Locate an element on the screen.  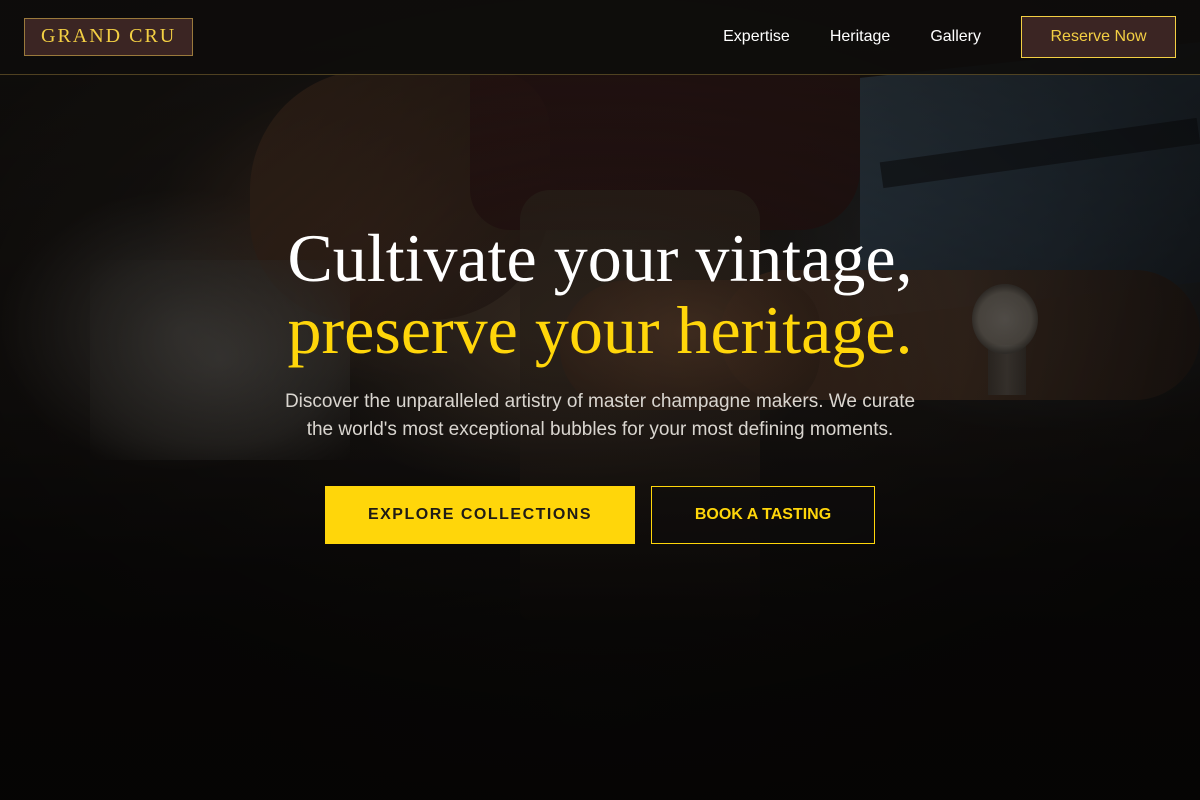
explore-collections-button: EXPLORE COLLECTIONS is located at coordinates (480, 515).